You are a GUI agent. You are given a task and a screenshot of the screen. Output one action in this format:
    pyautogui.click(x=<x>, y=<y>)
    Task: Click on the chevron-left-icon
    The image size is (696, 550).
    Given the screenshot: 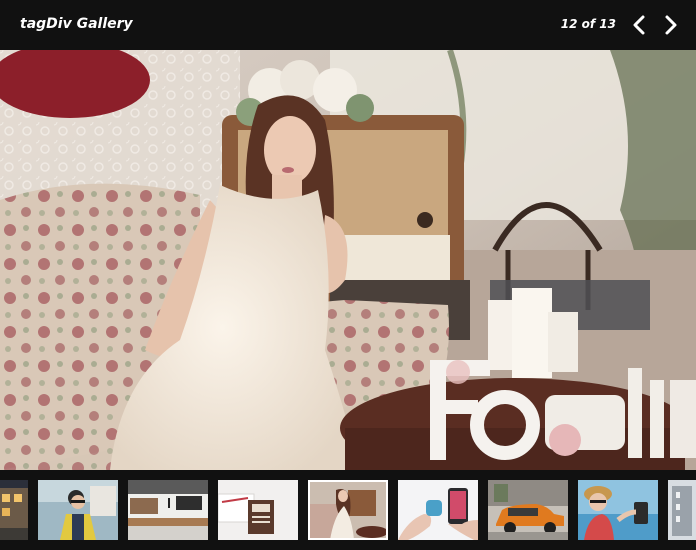 What is the action you would take?
    pyautogui.click(x=639, y=25)
    